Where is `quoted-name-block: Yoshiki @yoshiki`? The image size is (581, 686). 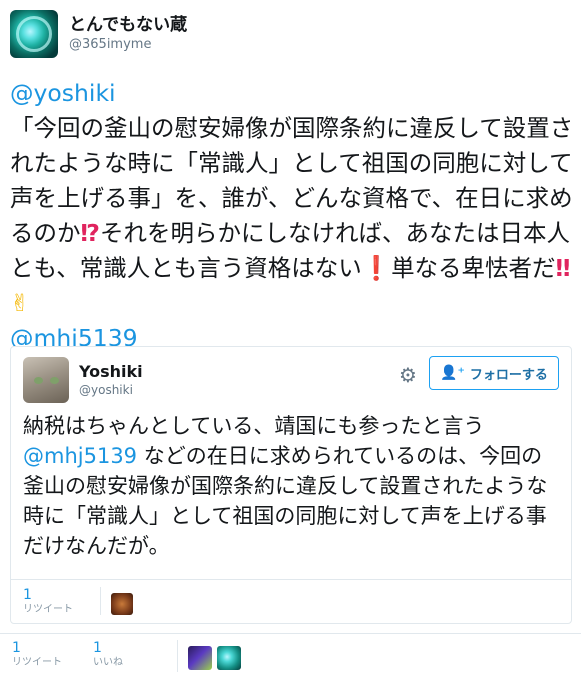 quoted-name-block: Yoshiki @yoshiki is located at coordinates (111, 380).